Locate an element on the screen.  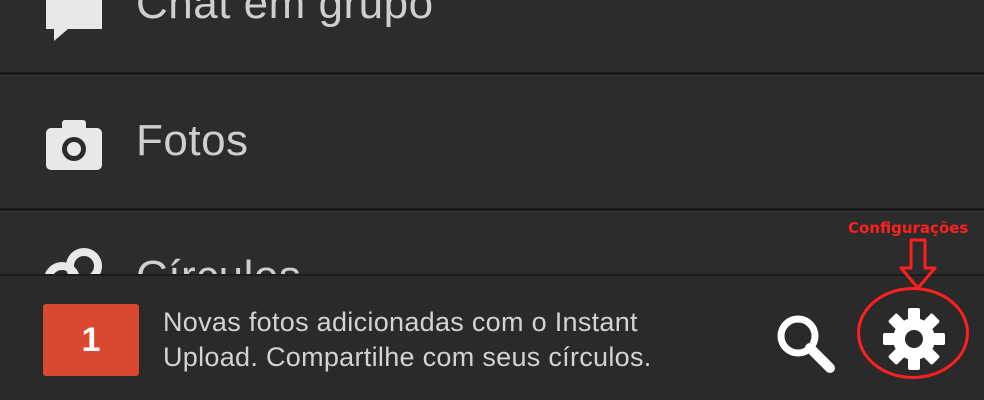
chat-bubble-icon is located at coordinates (74, 20).